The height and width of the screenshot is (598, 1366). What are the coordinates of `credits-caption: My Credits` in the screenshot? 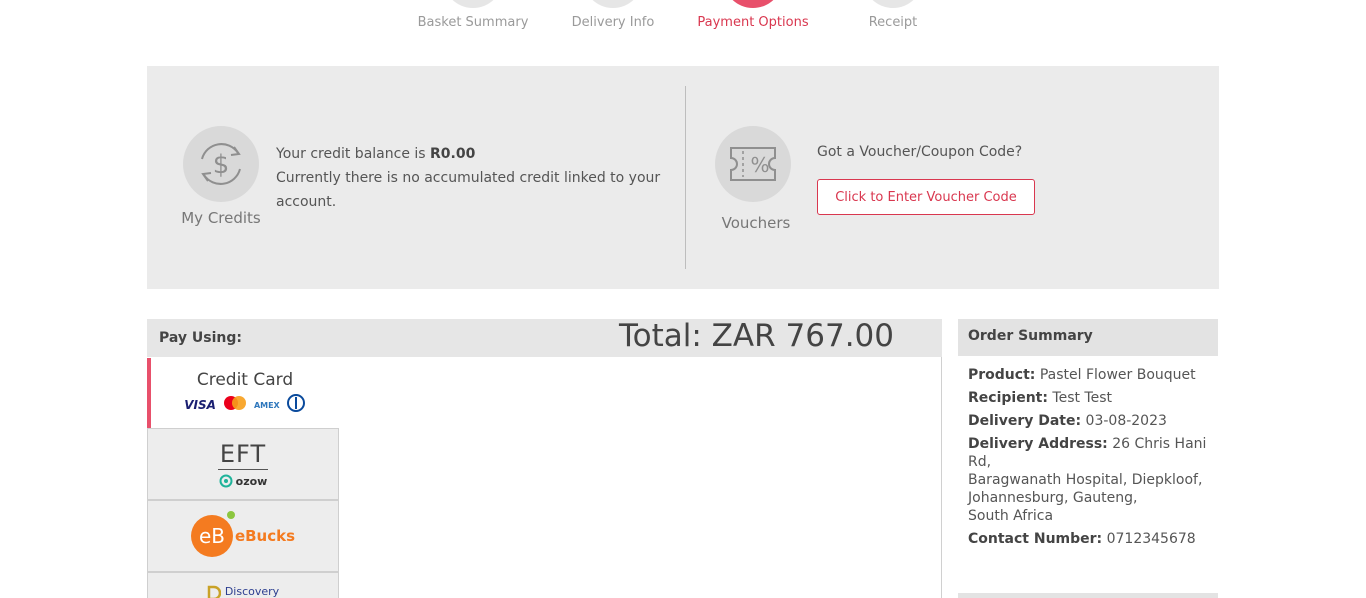 It's located at (221, 218).